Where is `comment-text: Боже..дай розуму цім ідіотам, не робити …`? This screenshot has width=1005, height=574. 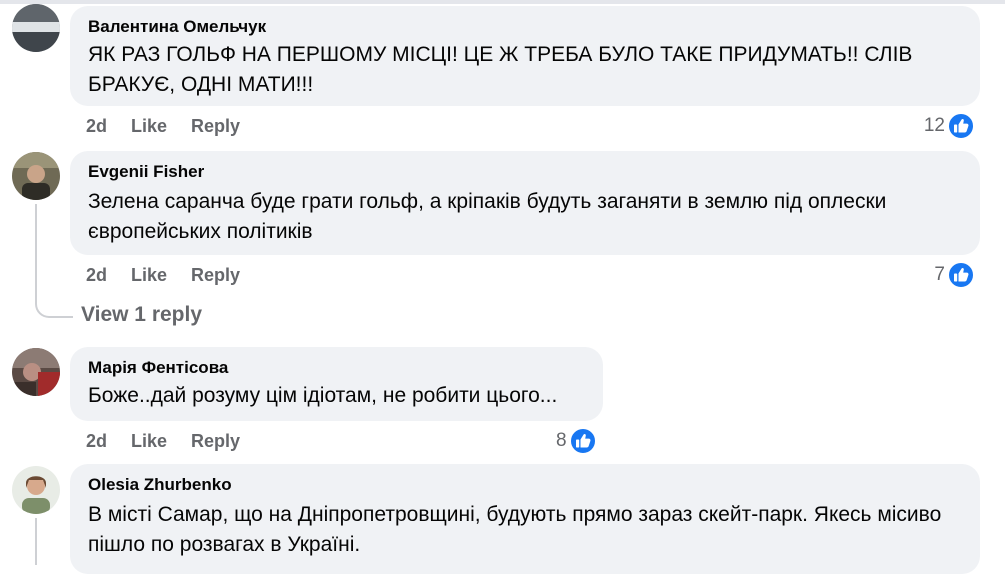
comment-text: Боже..дай розуму цім ідіотам, не робити … is located at coordinates (323, 395).